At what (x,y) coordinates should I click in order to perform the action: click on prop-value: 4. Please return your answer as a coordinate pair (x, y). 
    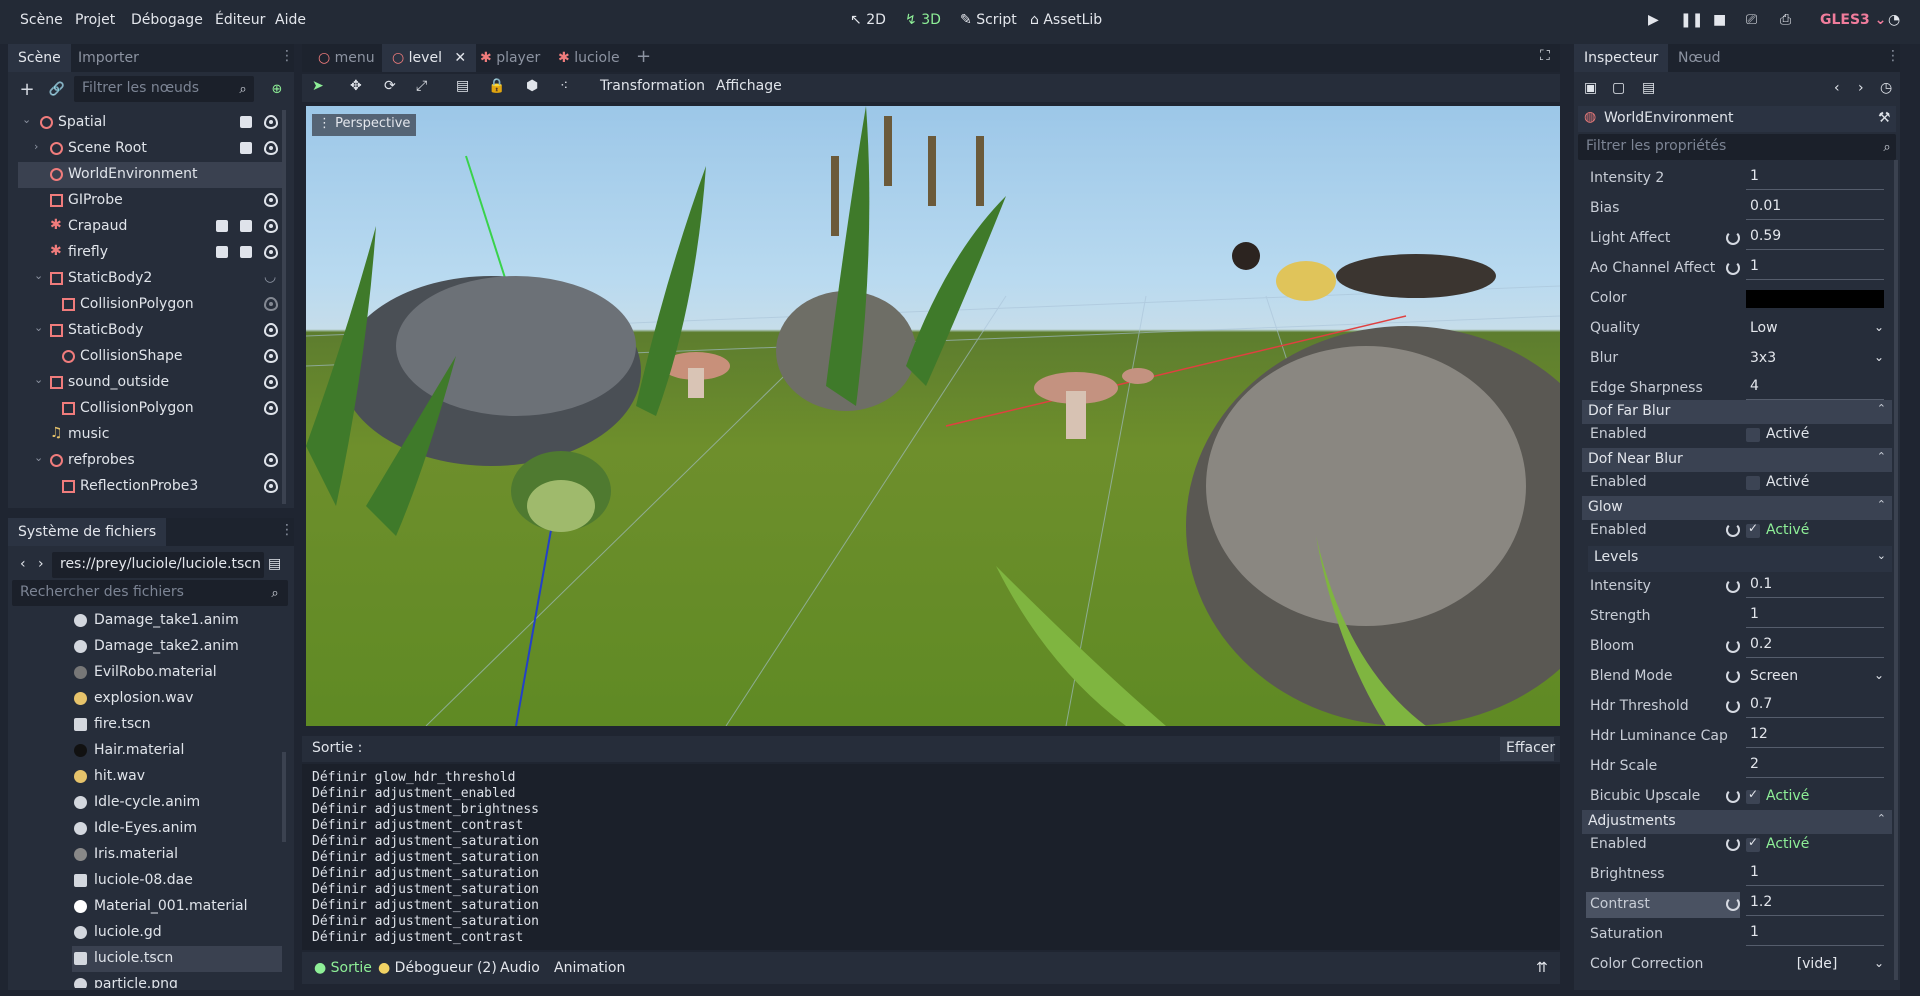
    Looking at the image, I should click on (1815, 389).